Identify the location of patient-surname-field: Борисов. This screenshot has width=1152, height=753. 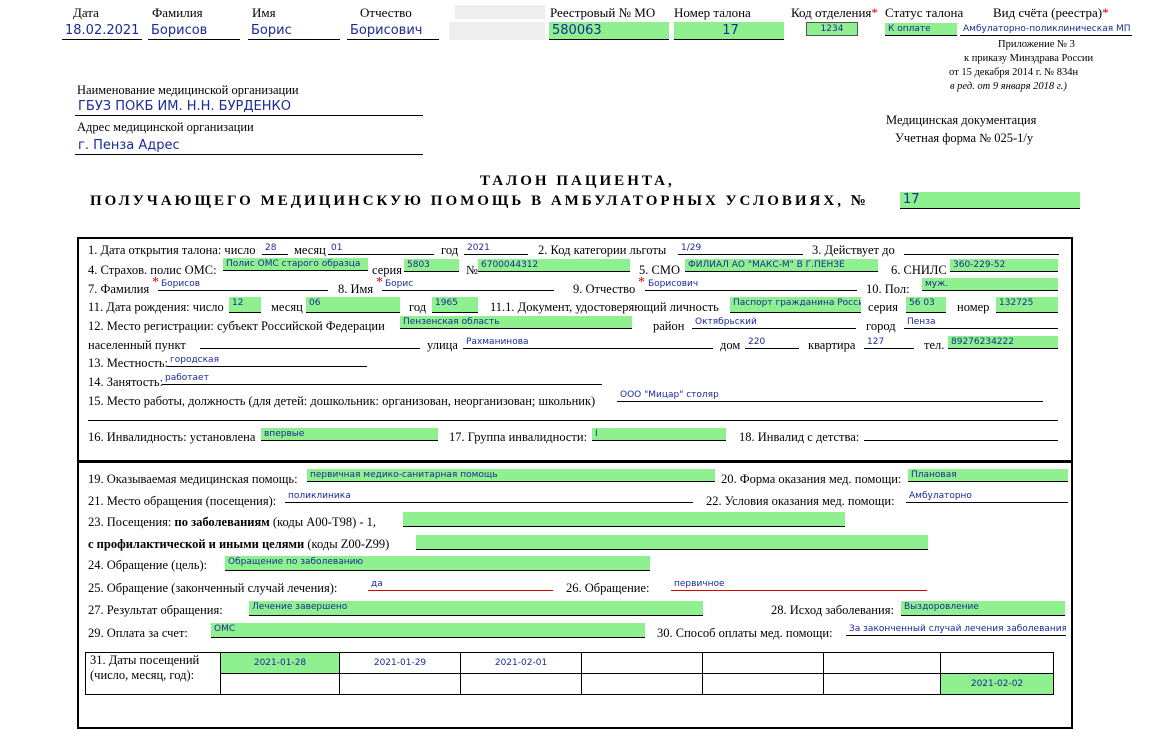
(243, 284).